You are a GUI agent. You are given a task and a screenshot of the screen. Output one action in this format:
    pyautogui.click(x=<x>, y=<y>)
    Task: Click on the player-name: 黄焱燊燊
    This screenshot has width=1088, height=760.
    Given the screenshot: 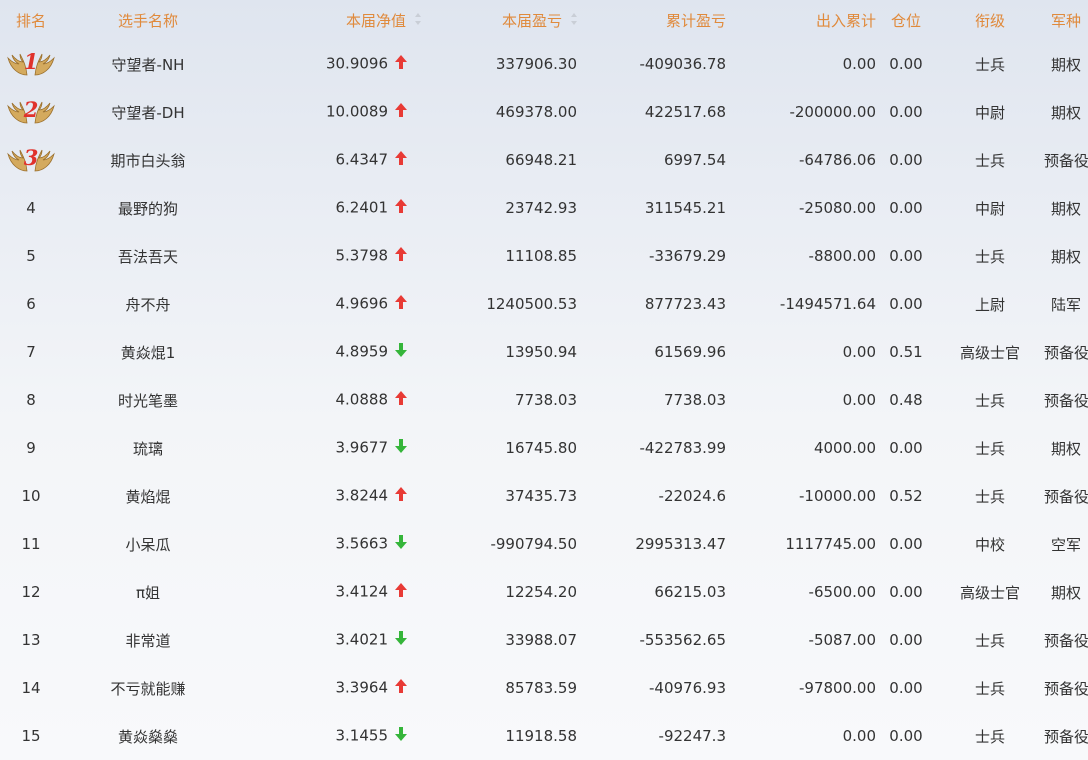 What is the action you would take?
    pyautogui.click(x=148, y=737)
    